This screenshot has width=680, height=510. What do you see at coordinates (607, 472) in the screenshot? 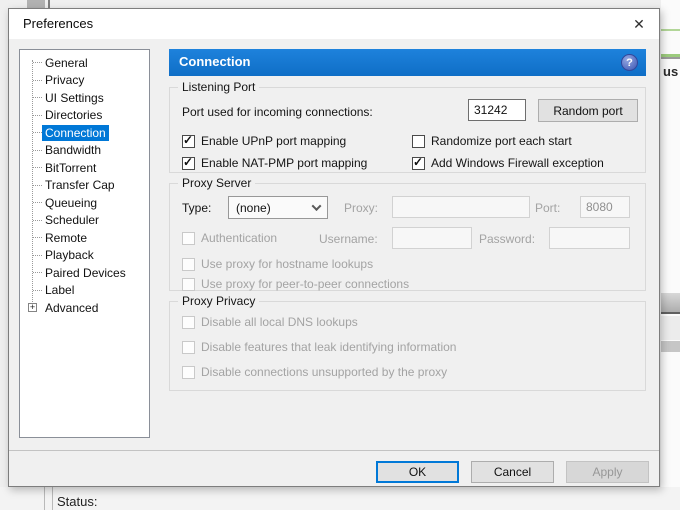
I see `apply-button: Apply` at bounding box center [607, 472].